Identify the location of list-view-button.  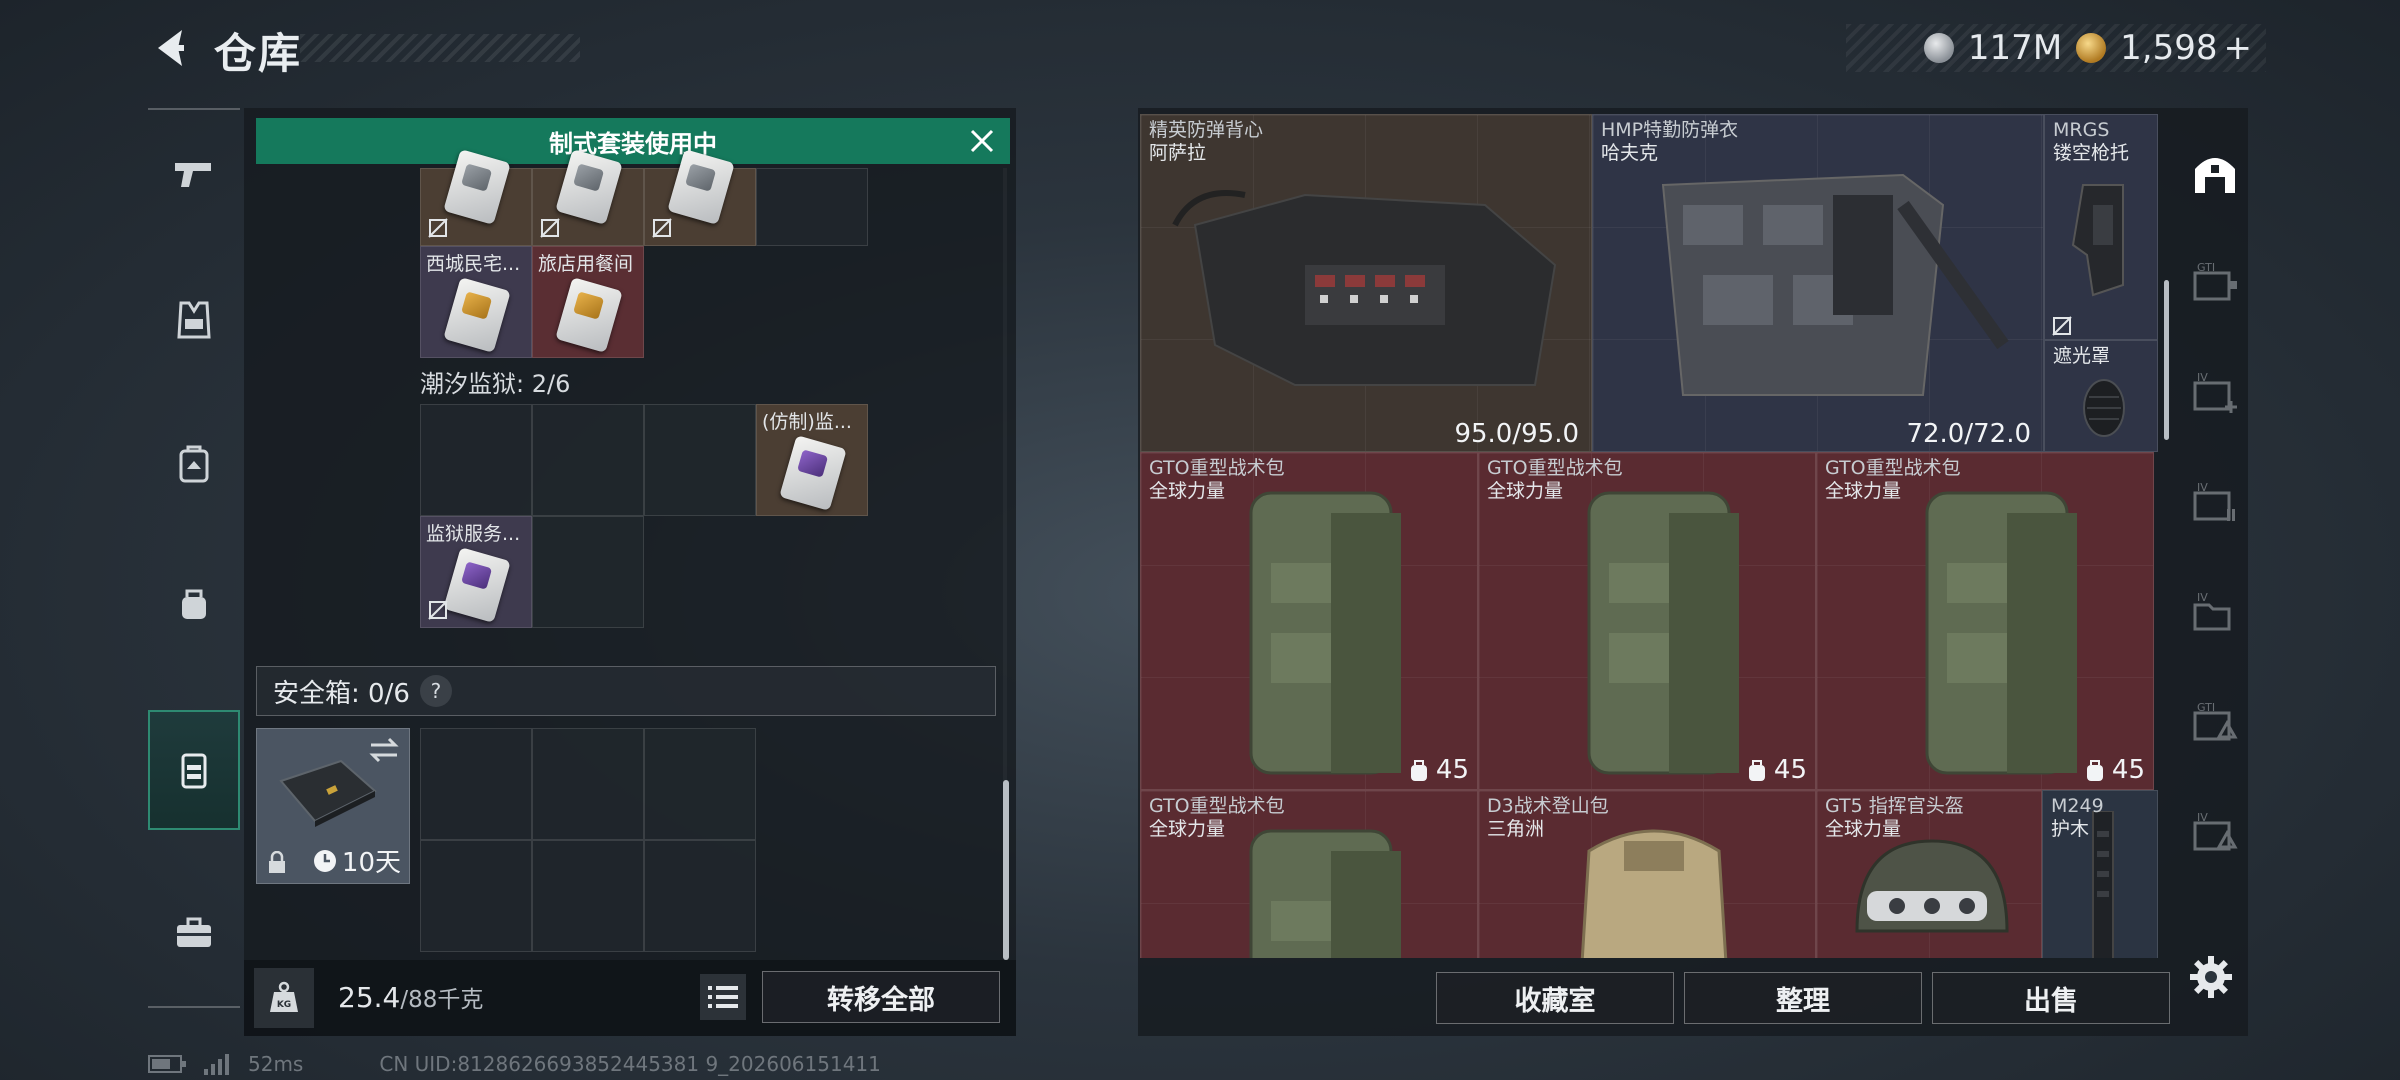
(723, 997).